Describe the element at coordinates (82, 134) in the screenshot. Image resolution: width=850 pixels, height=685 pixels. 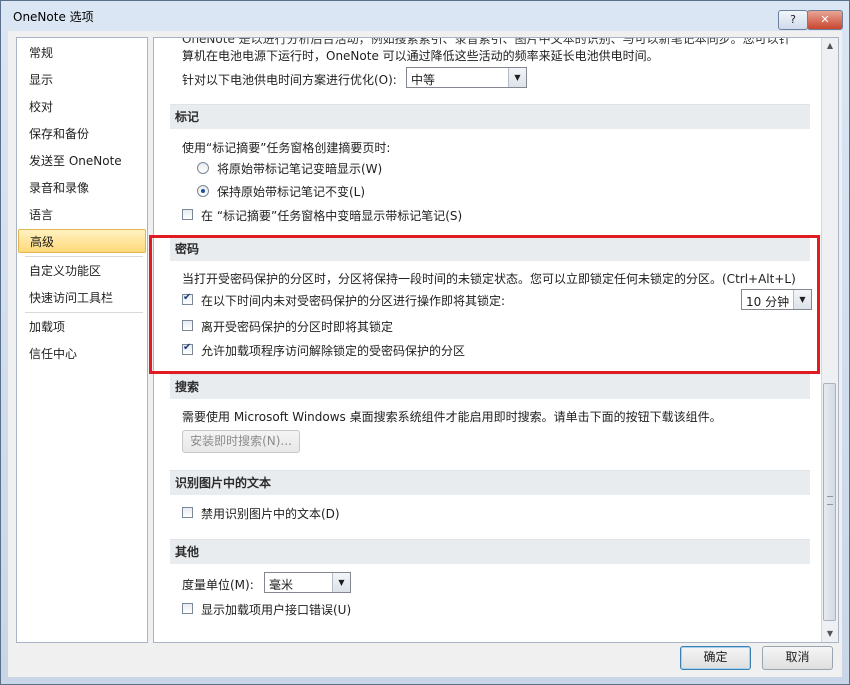
I see `nav-item-save-backup: 保存和备份` at that location.